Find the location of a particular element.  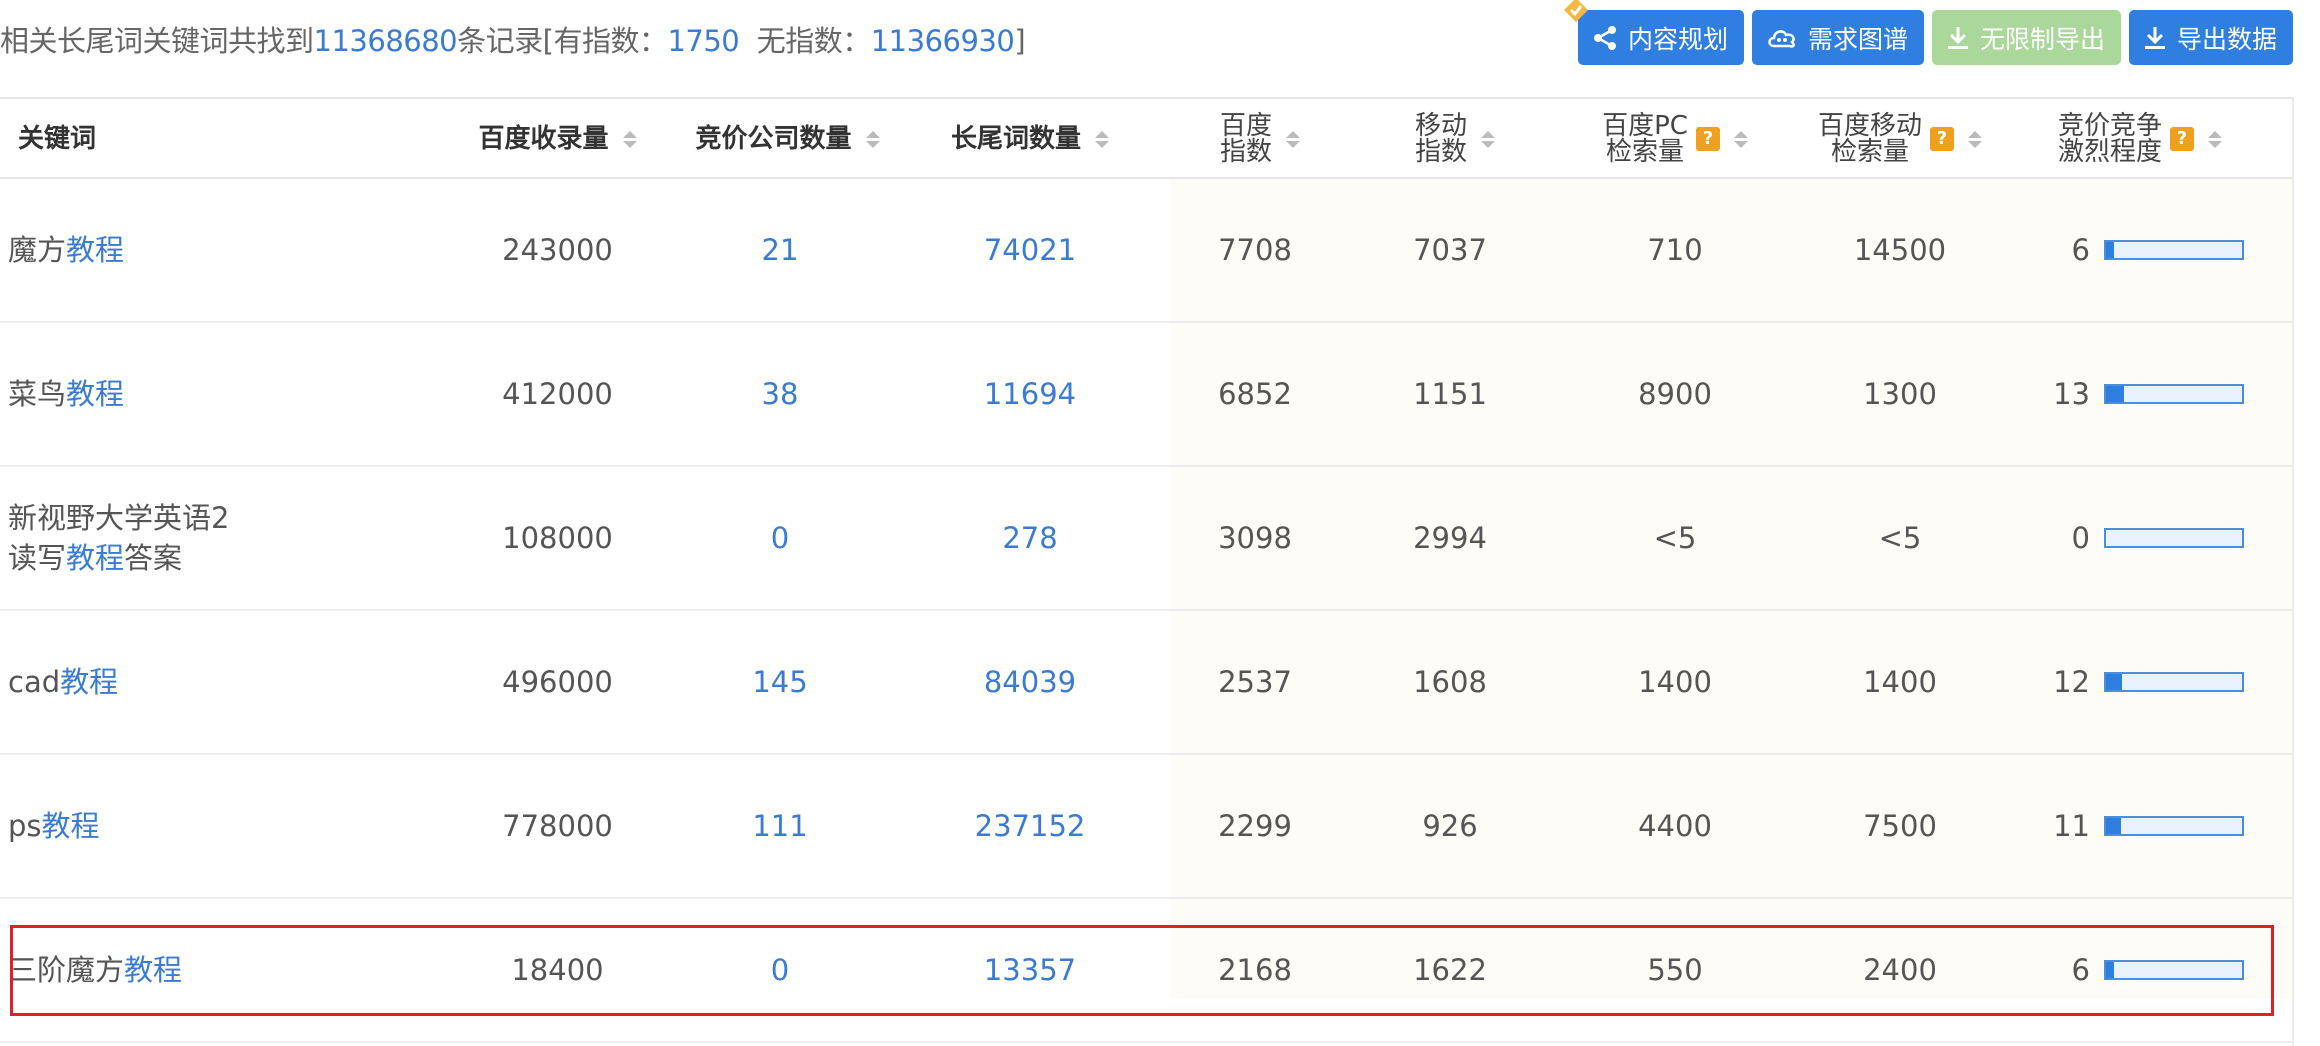

cell-longtail-count: 237152 is located at coordinates (1030, 826).